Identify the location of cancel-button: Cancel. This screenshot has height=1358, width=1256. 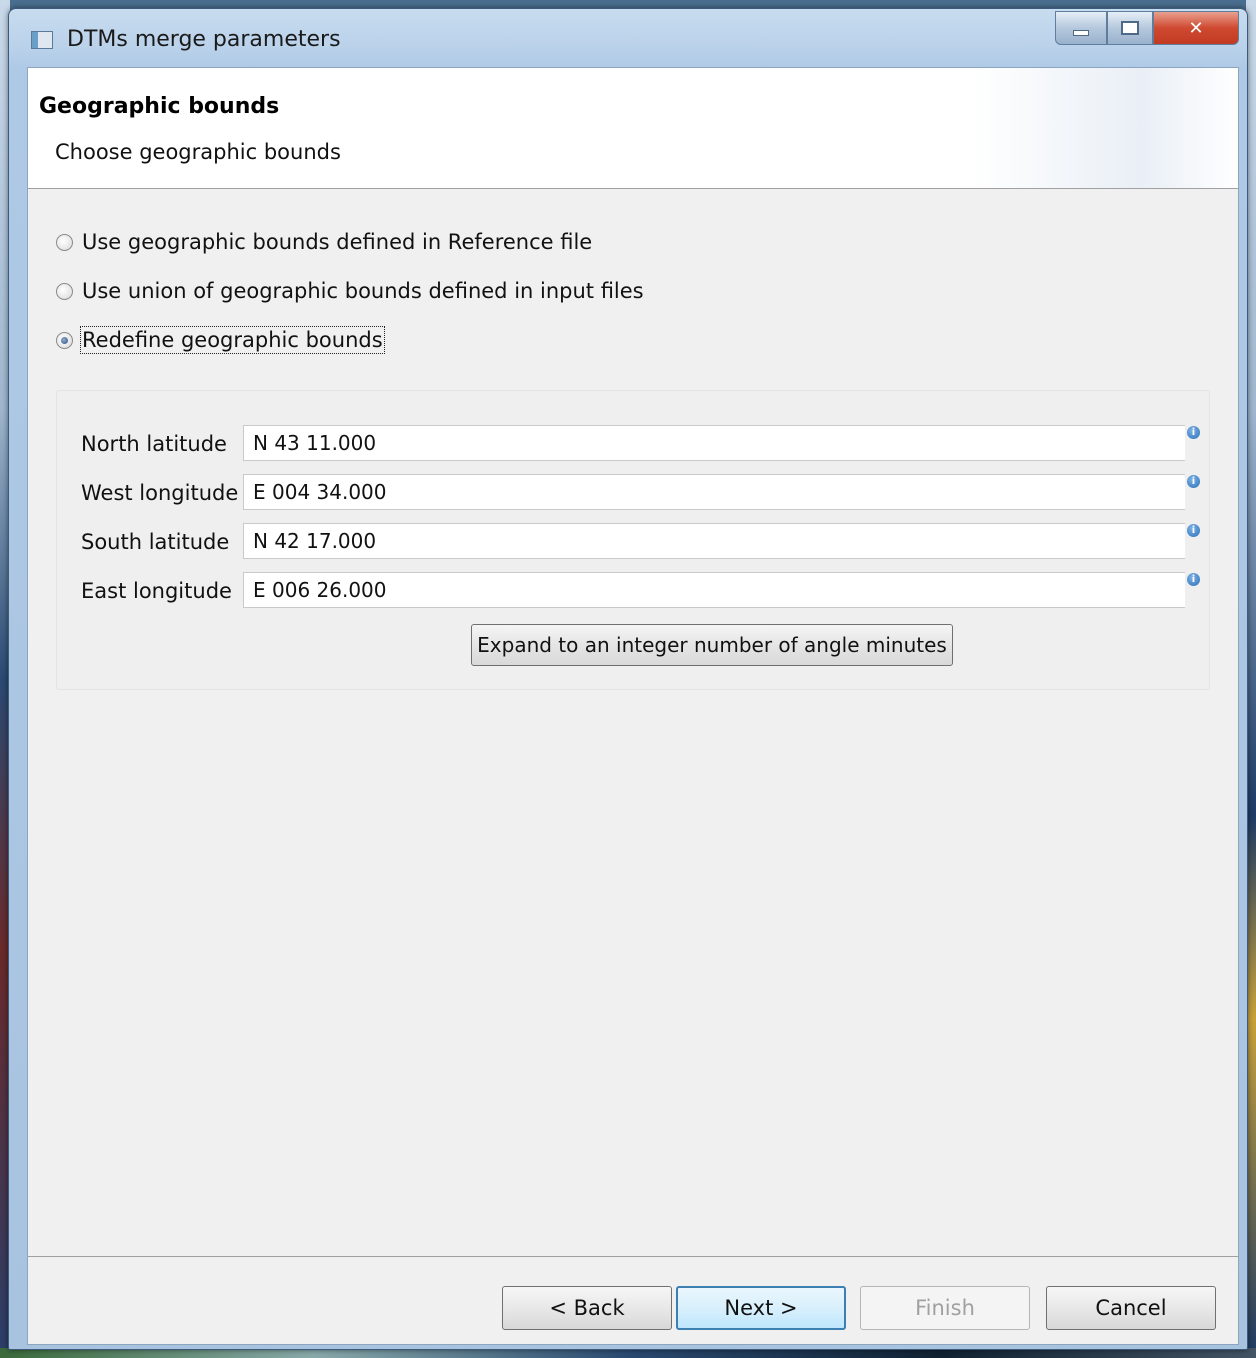
(1131, 1308).